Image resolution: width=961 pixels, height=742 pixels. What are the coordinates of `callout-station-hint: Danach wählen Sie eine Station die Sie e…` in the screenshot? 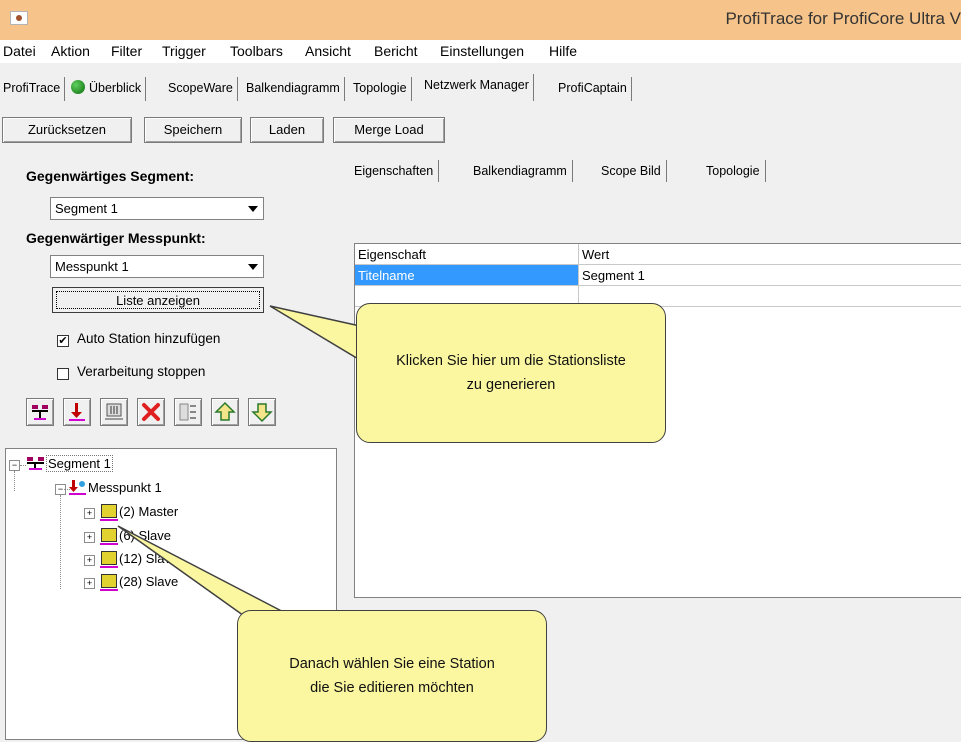 It's located at (392, 676).